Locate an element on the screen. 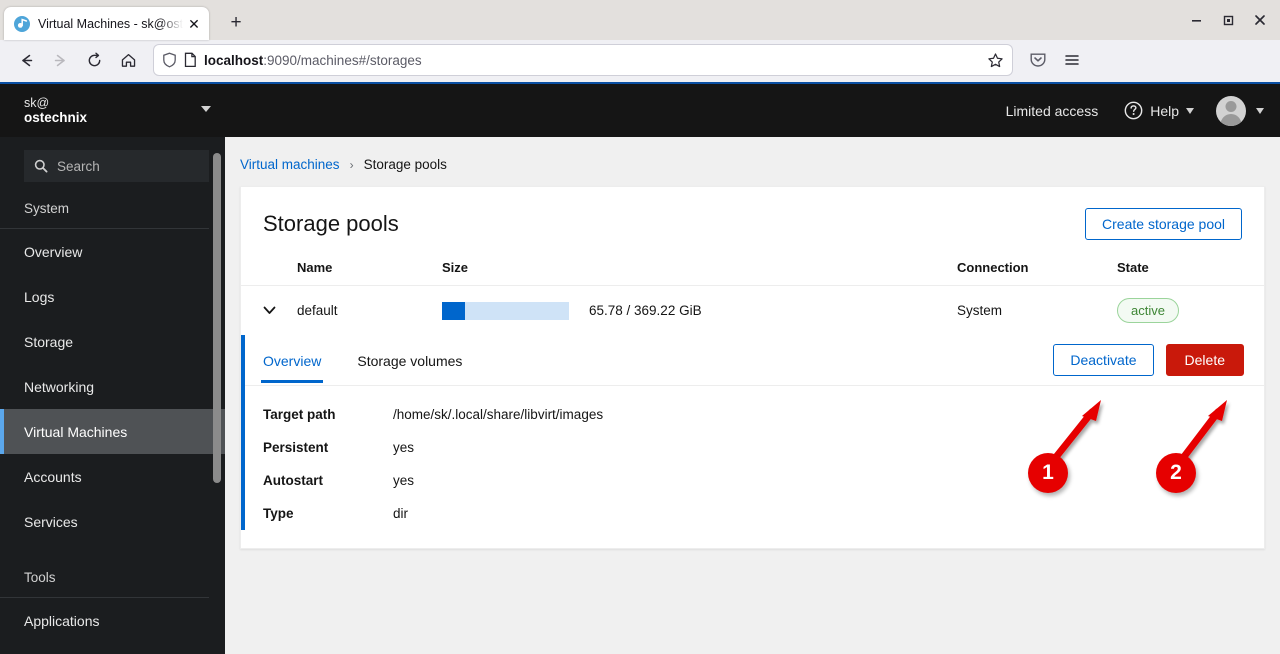  account-menu-button is located at coordinates (1240, 110).